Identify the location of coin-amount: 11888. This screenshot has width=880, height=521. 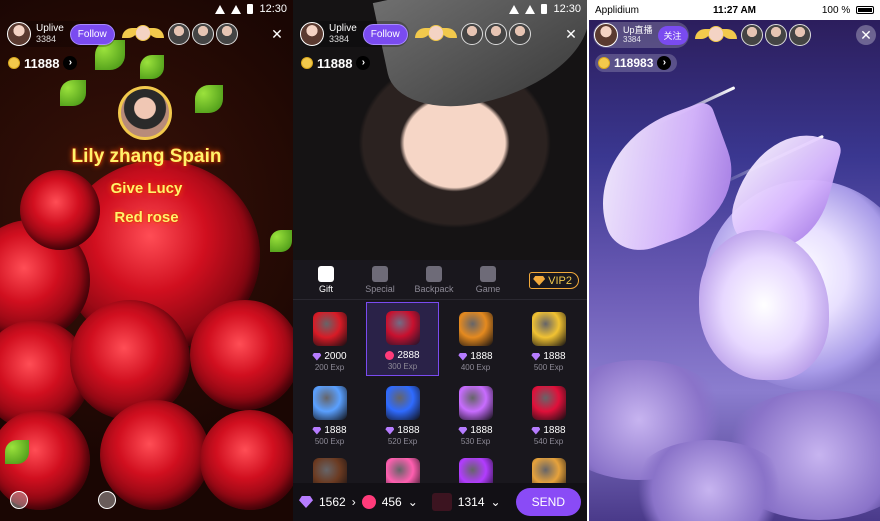
(42, 63).